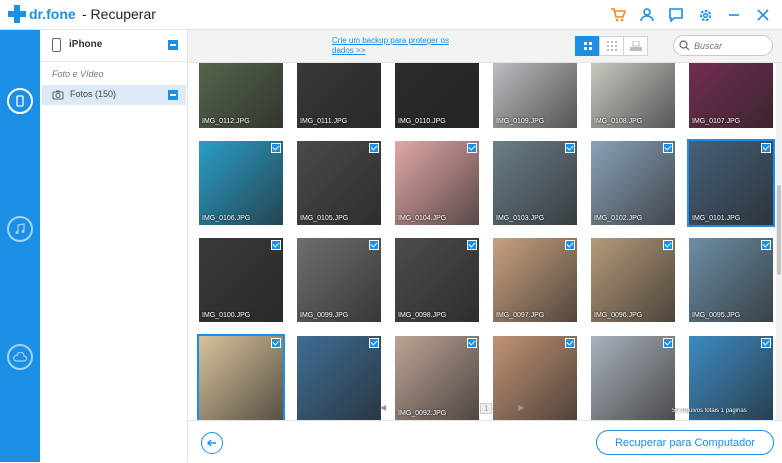 The width and height of the screenshot is (782, 463). I want to click on music-icon, so click(20, 229).